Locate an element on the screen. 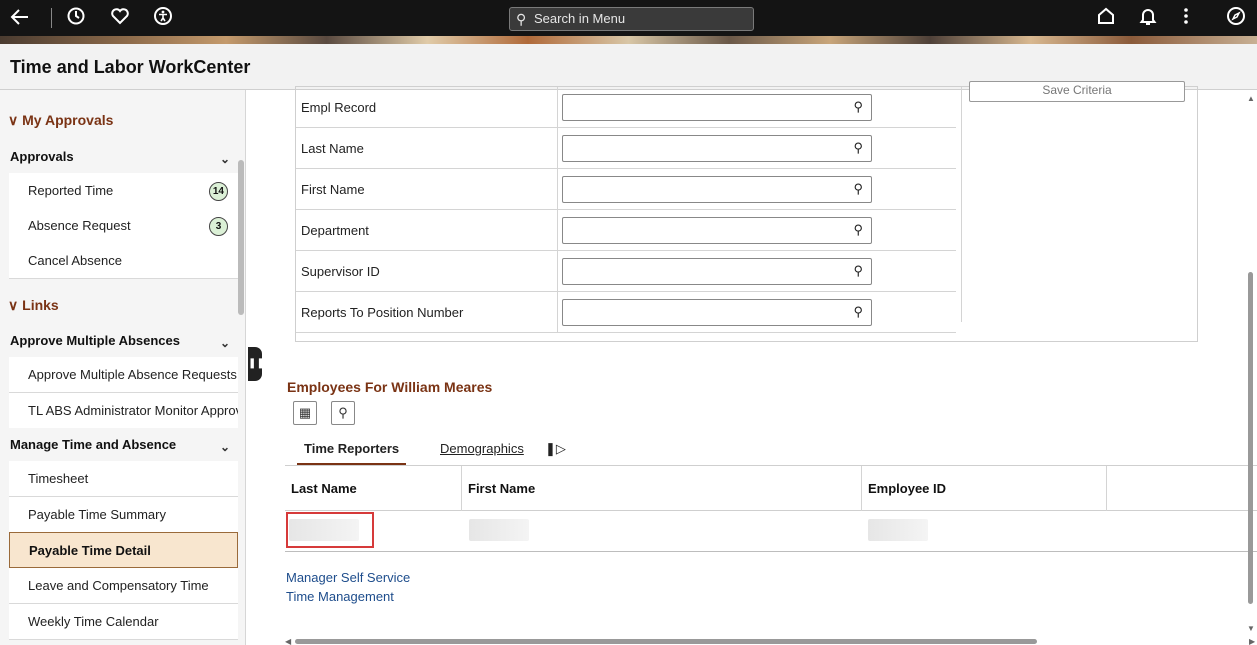 This screenshot has height=645, width=1257. sidebar-section-my-approvals: ∨ My Approvals is located at coordinates (119, 120).